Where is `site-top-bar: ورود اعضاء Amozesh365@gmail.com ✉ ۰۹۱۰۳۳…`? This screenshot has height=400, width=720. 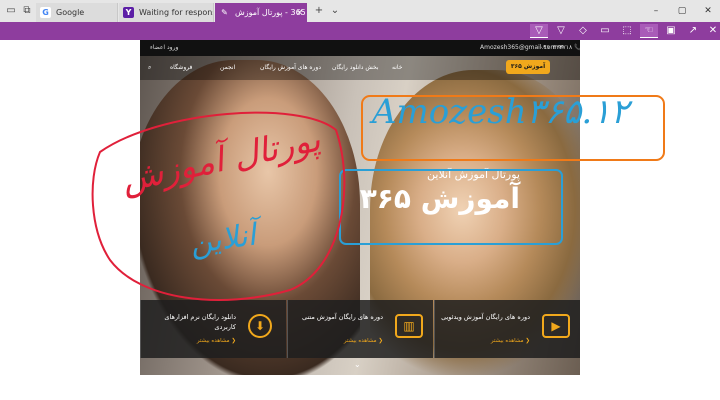
site-top-bar: ورود اعضاء Amozesh365@gmail.com ✉ ۰۹۱۰۳۳… is located at coordinates (360, 48).